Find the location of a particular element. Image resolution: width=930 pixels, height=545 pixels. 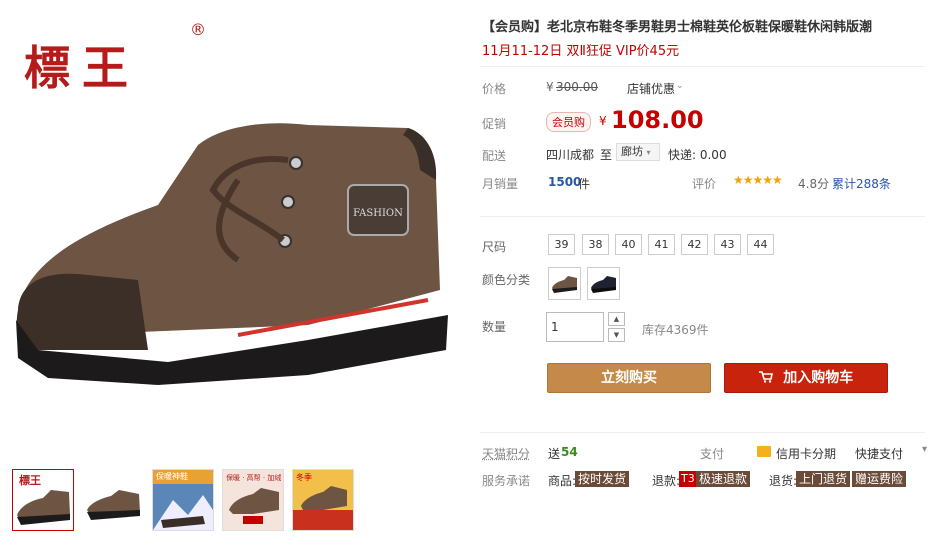

review-count-link: 累计288条 is located at coordinates (861, 183).